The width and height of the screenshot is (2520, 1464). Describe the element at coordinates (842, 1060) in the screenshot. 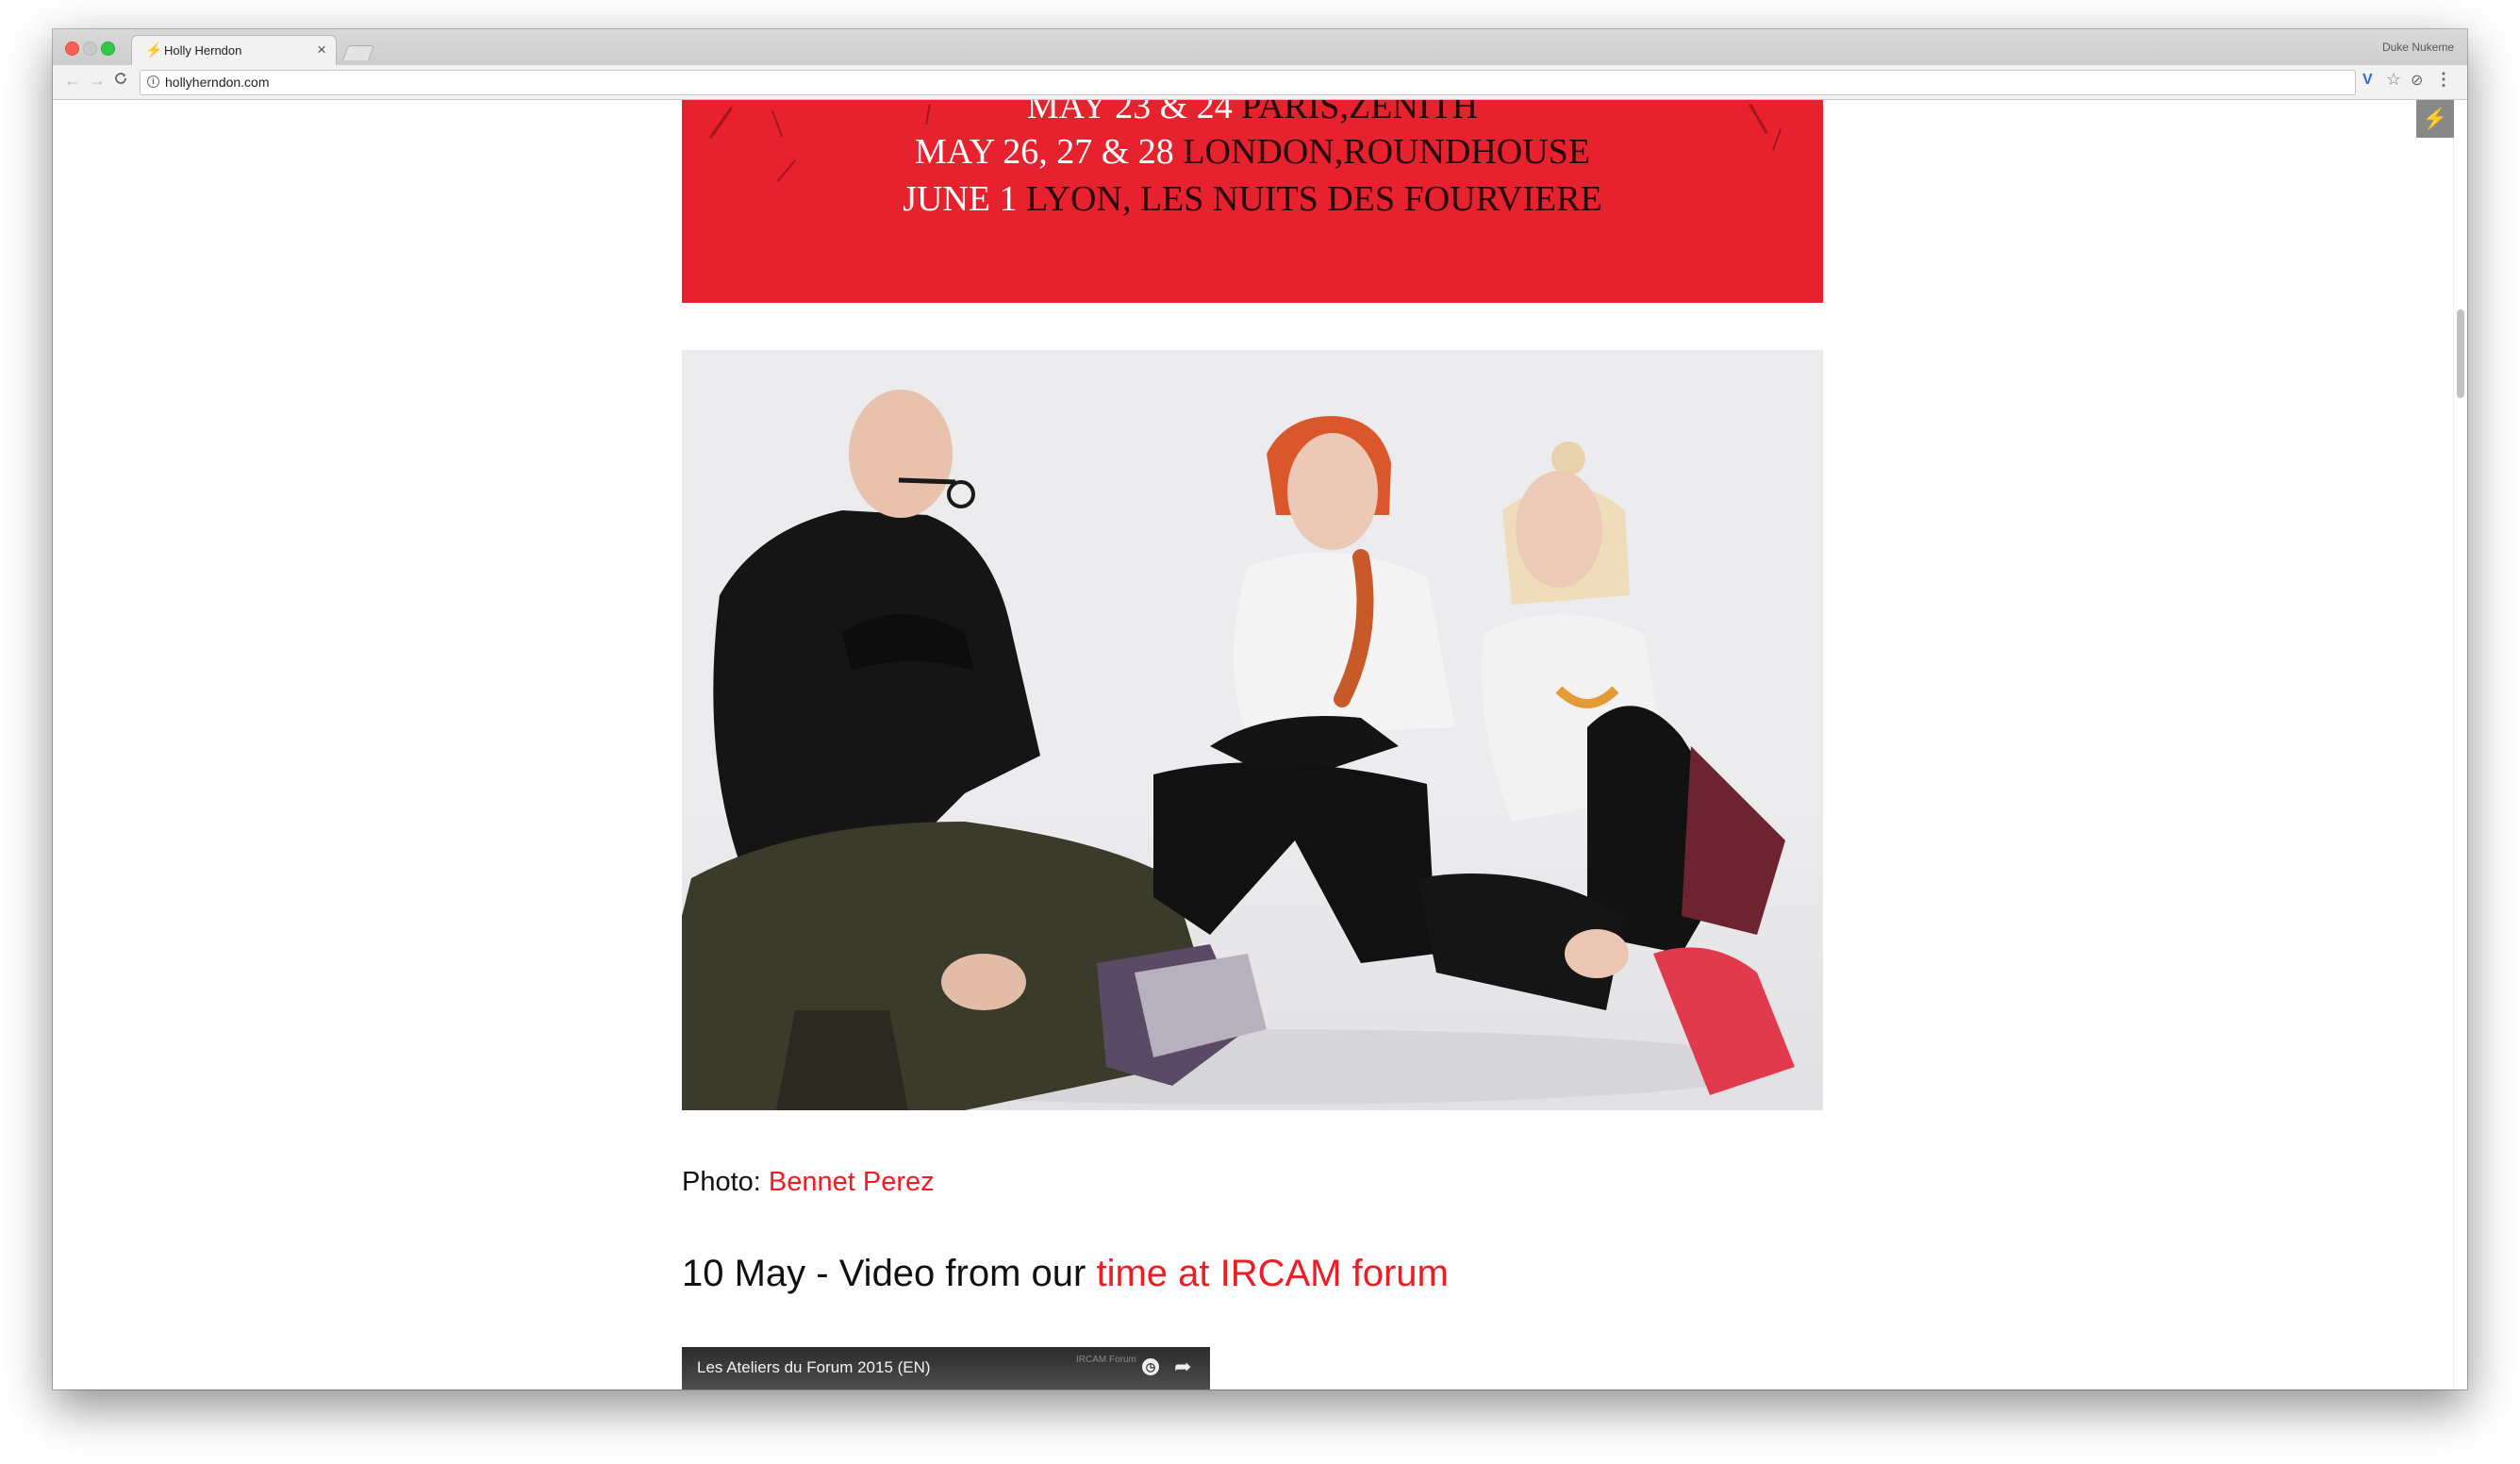

I see `person-left-boot` at that location.